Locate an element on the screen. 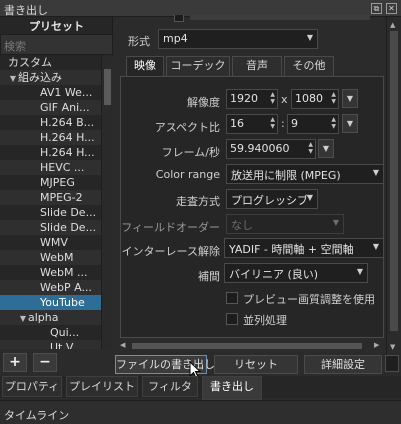 Image resolution: width=401 pixels, height=424 pixels. close-window-icon: ✕ is located at coordinates (391, 8).